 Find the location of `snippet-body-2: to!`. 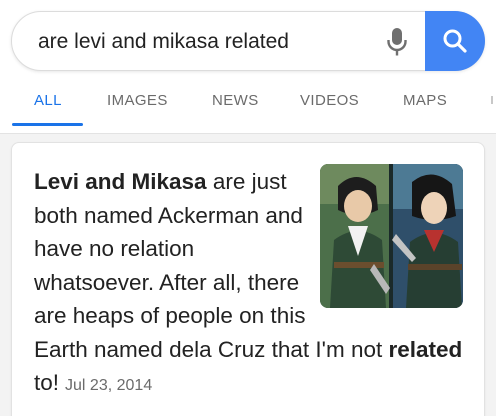

snippet-body-2: to! is located at coordinates (47, 382).